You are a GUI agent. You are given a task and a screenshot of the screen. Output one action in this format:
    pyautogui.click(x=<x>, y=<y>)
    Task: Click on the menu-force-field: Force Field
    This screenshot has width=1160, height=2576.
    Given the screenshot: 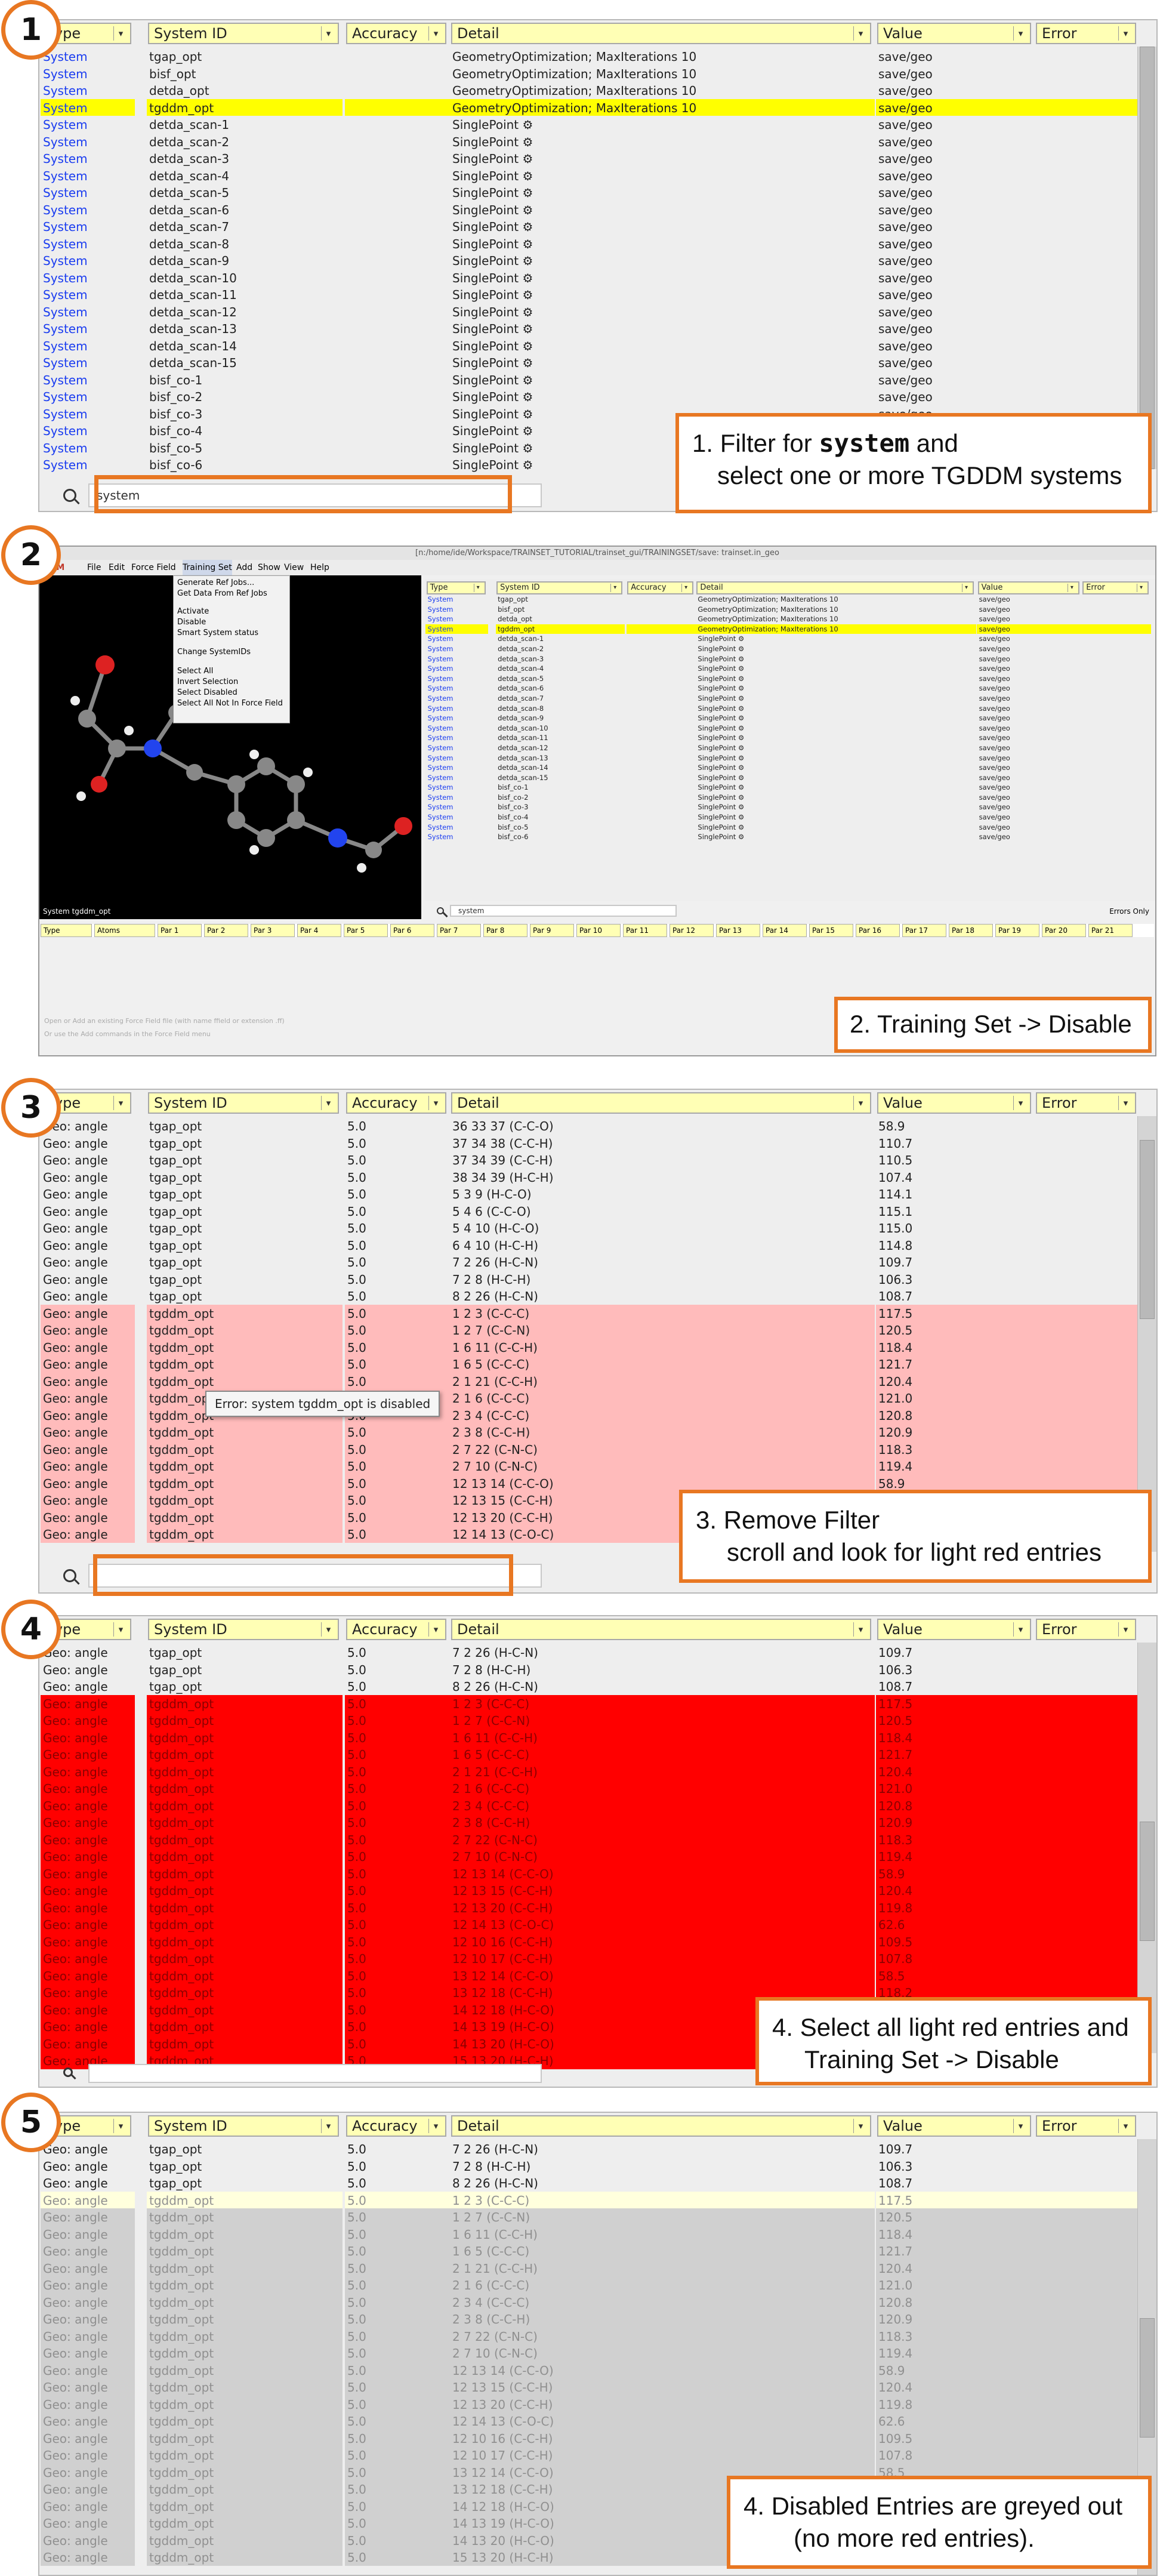 What is the action you would take?
    pyautogui.click(x=153, y=567)
    